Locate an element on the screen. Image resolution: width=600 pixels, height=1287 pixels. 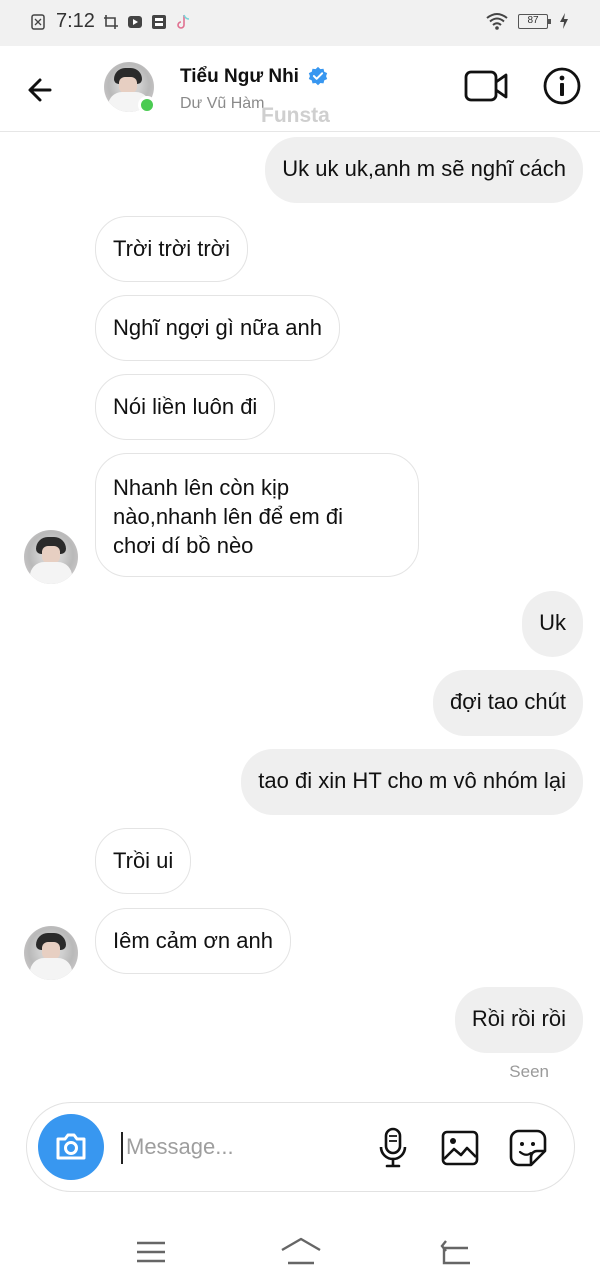
message-bubble-incoming: Nghĩ ngợi gì nữa anh is located at coordinates (217, 328).